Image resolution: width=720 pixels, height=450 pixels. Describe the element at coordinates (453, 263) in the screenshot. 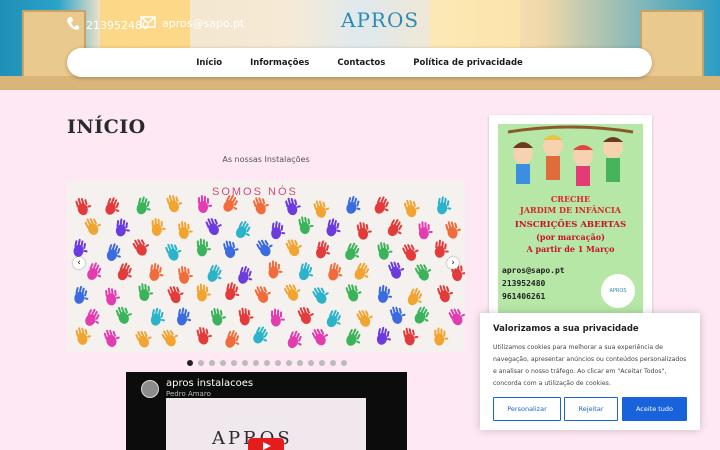

I see `slider-next-button: ›` at that location.